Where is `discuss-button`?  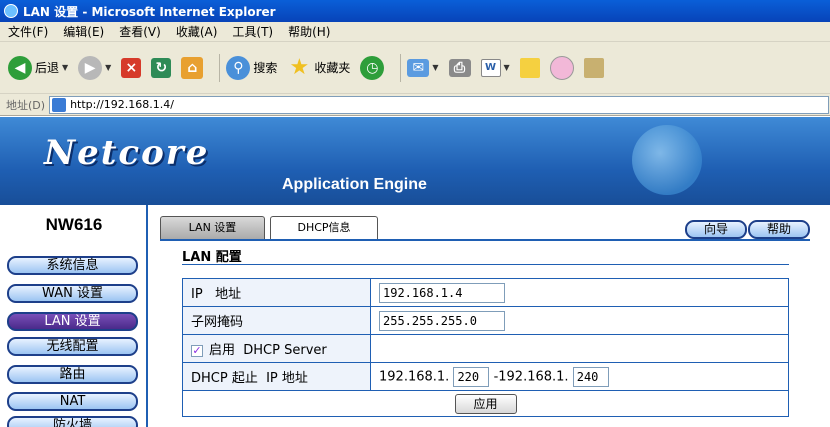 discuss-button is located at coordinates (529, 67).